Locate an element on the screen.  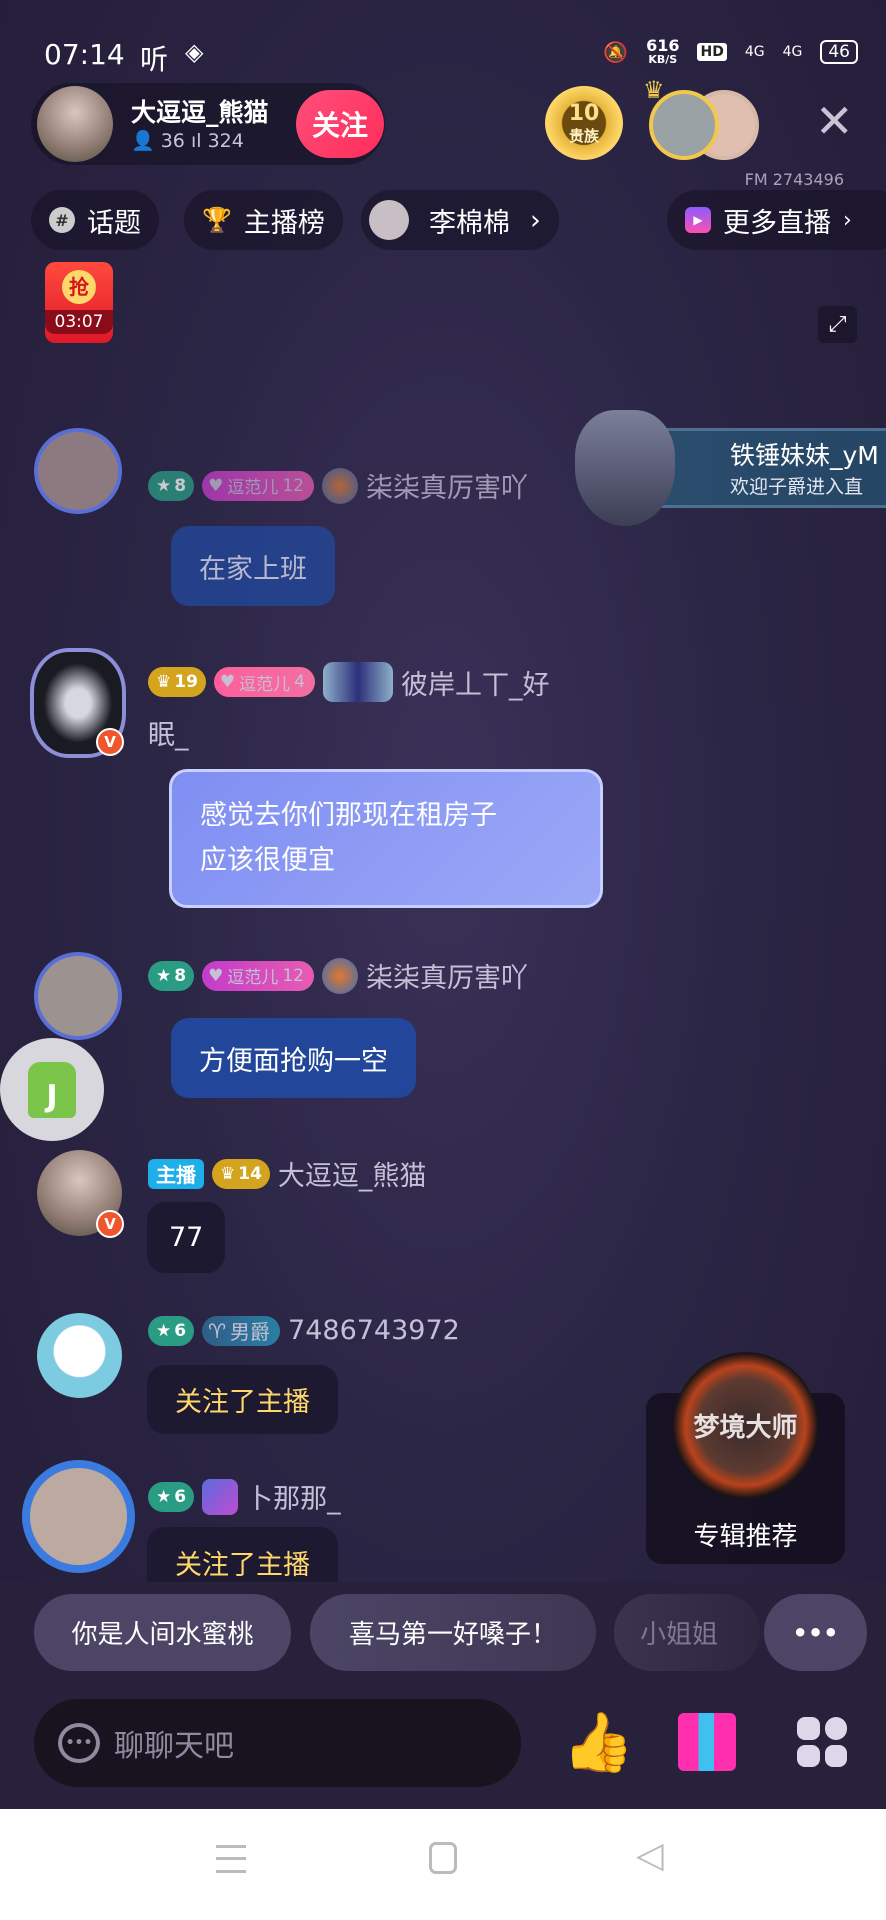
tab-topic: # 话题 is located at coordinates (95, 220).